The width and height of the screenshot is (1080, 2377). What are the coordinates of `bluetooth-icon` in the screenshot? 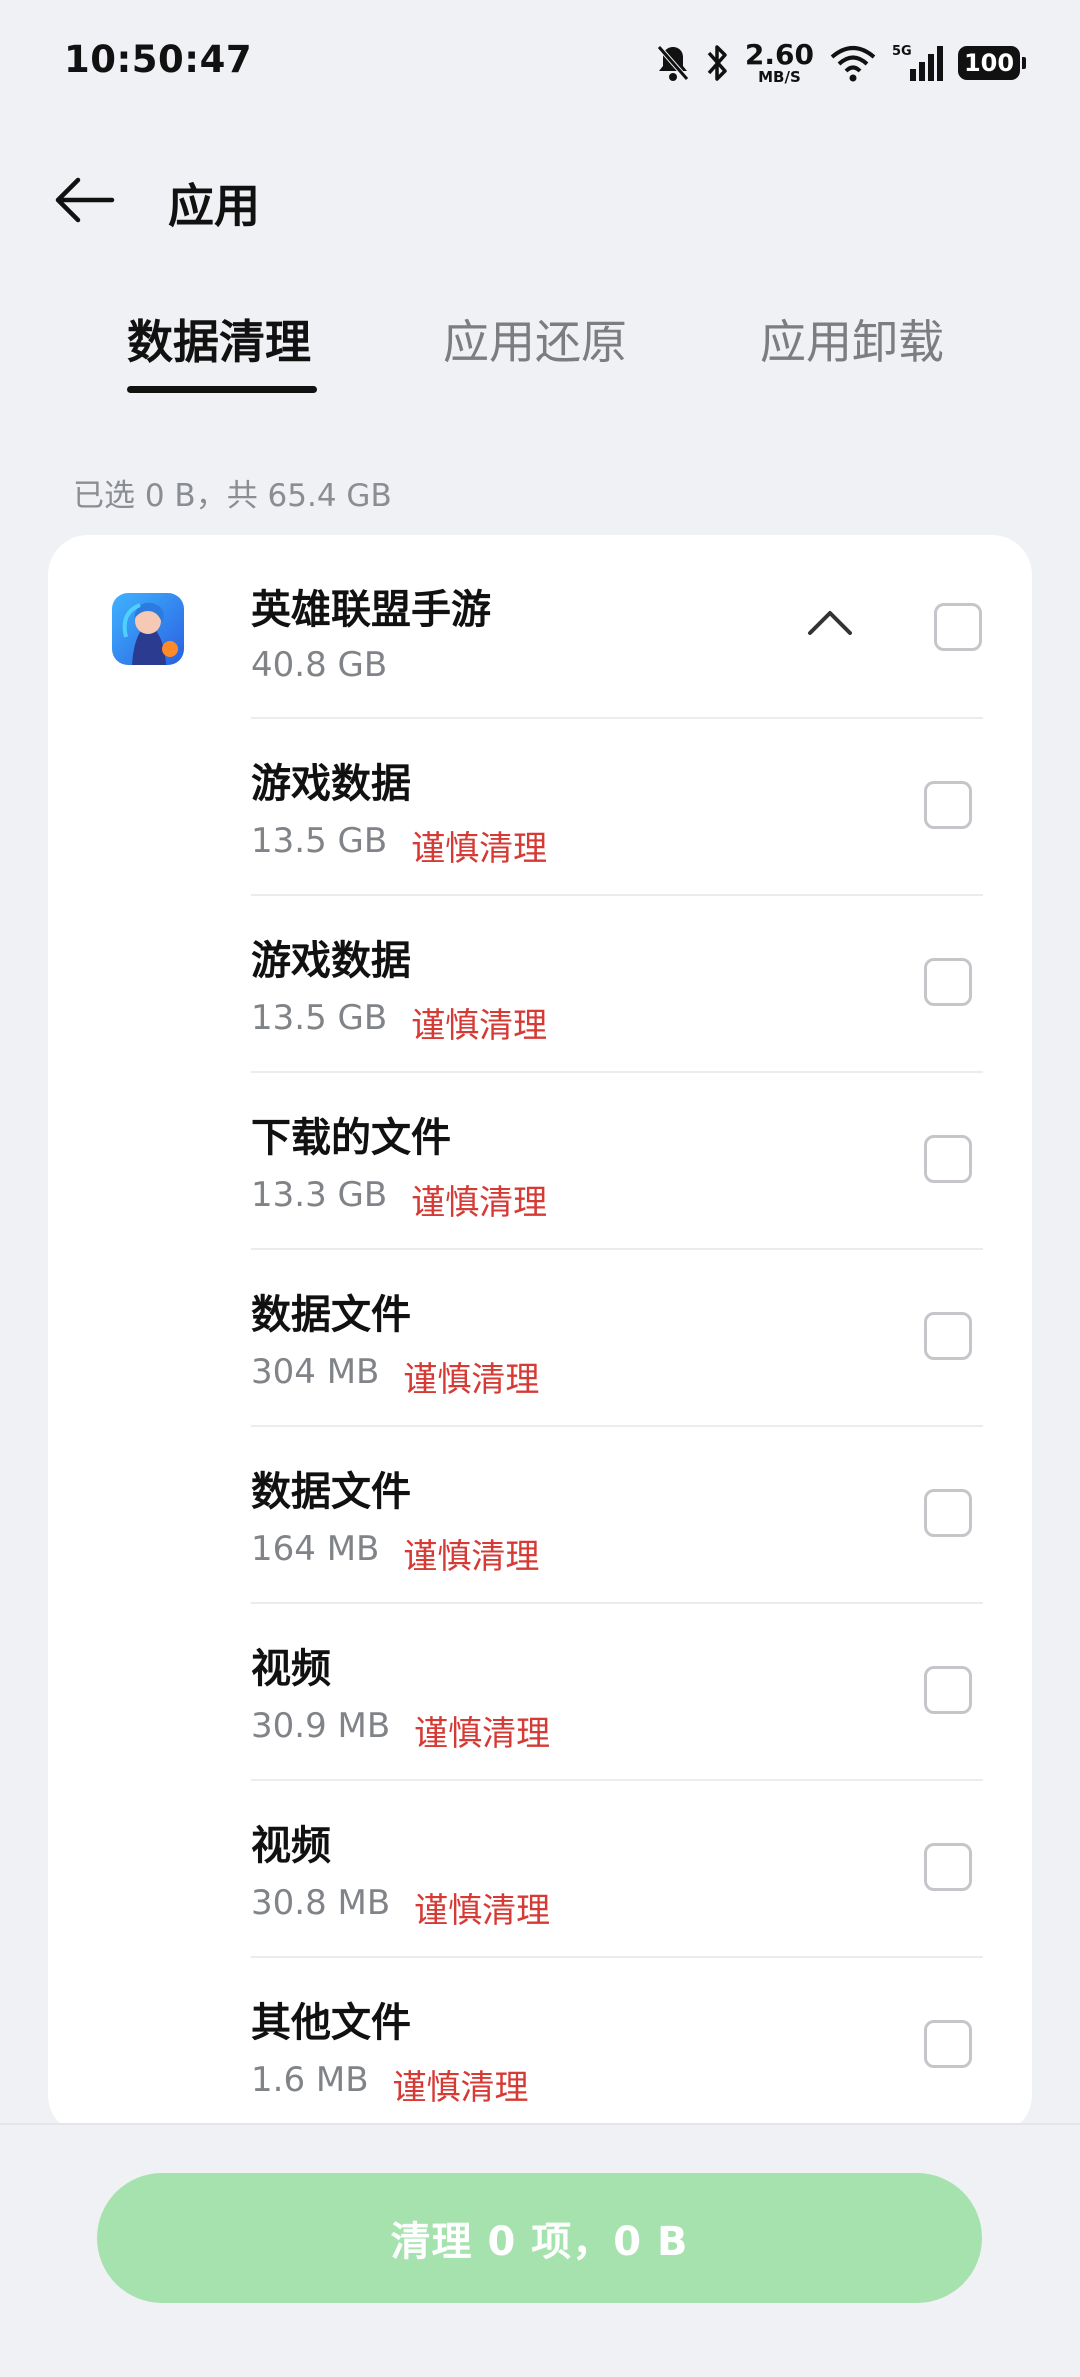 It's located at (717, 63).